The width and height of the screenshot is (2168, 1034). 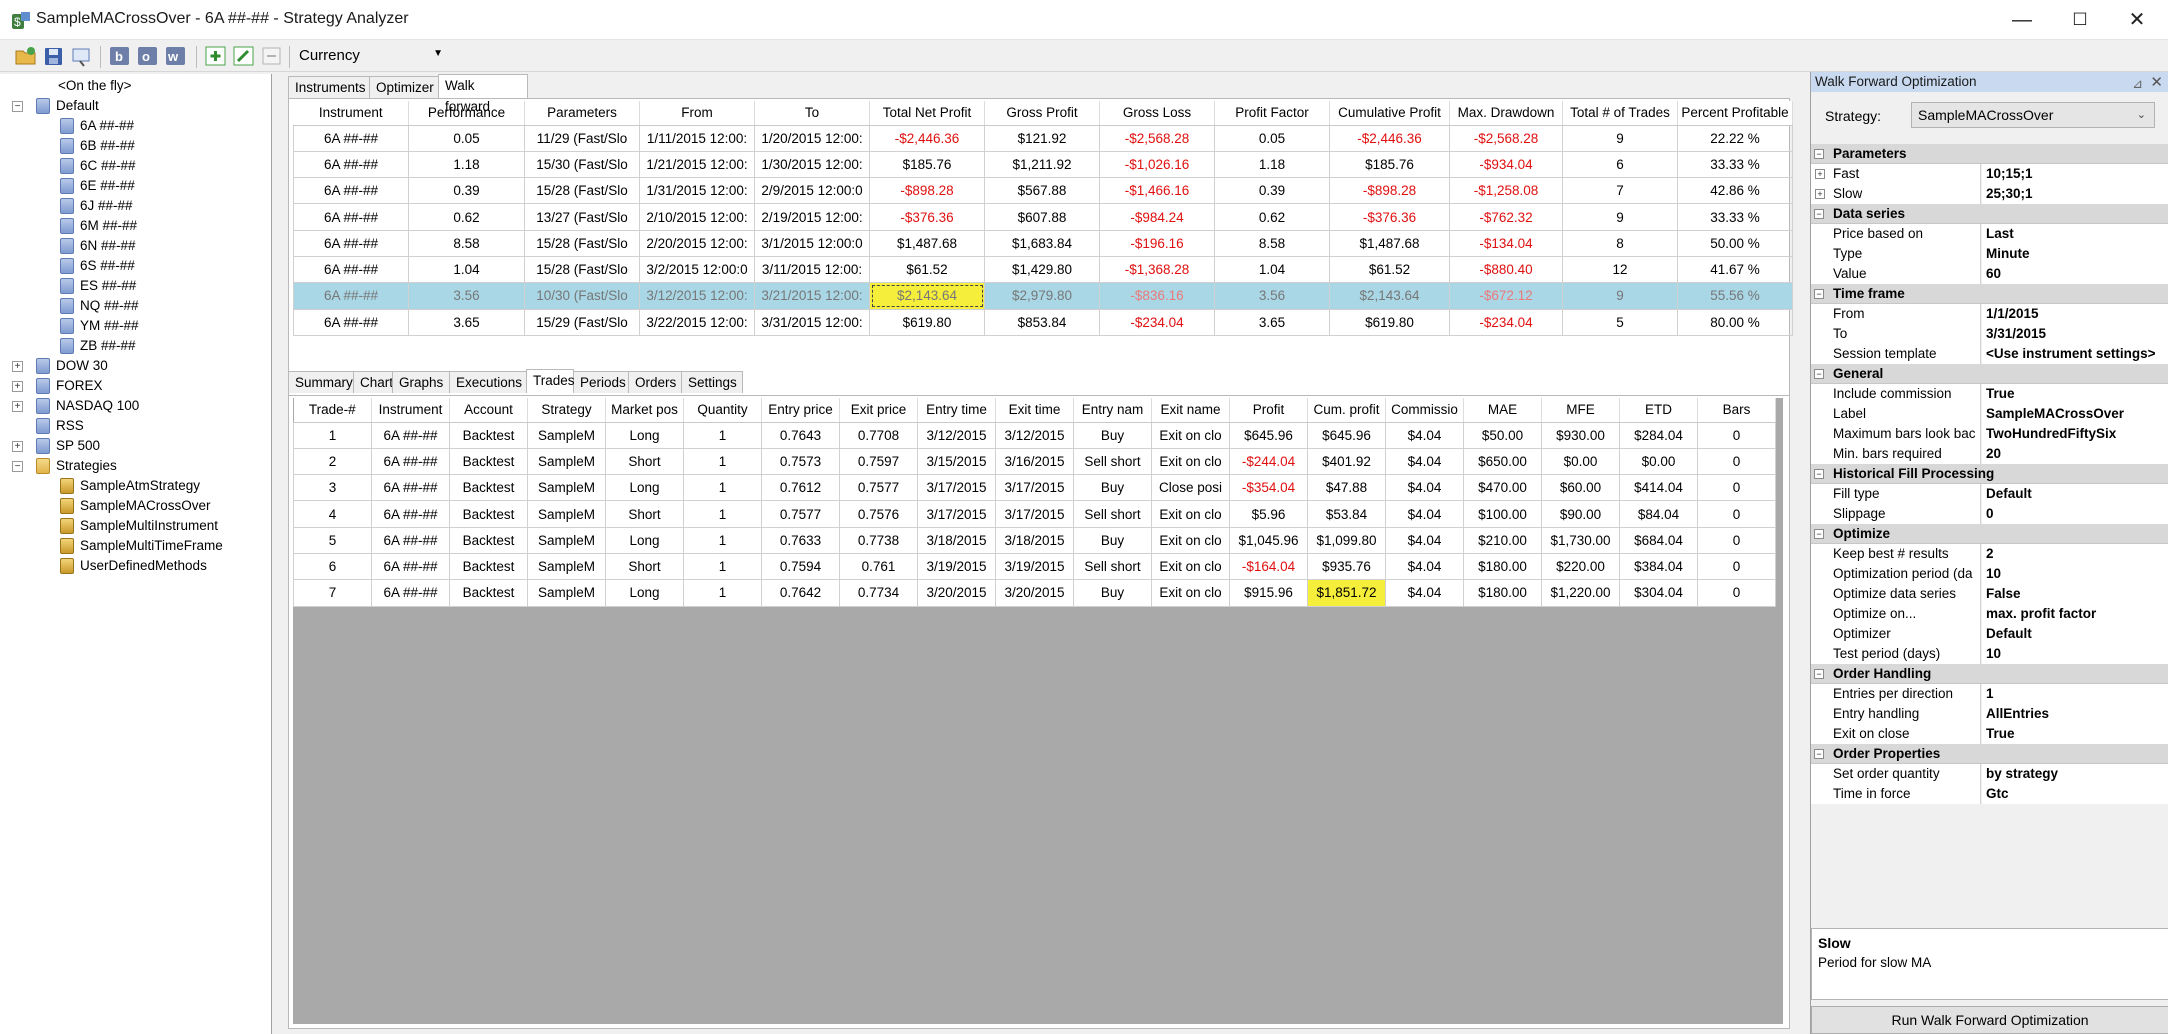 I want to click on left-splitter, so click(x=277, y=554).